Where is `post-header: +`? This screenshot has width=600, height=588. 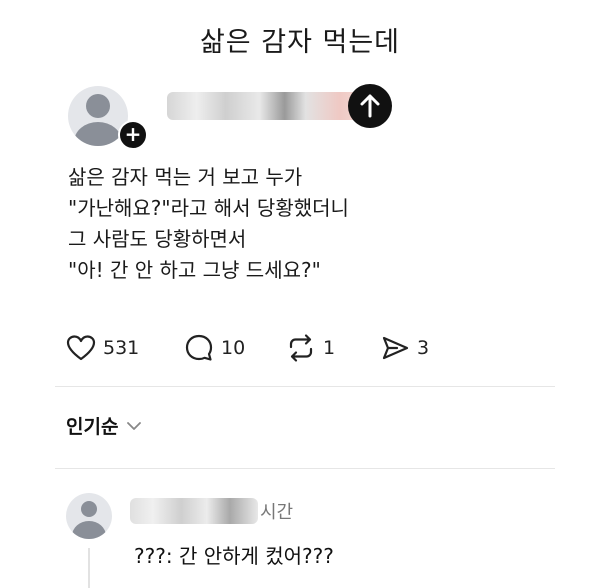
post-header: + is located at coordinates (242, 117).